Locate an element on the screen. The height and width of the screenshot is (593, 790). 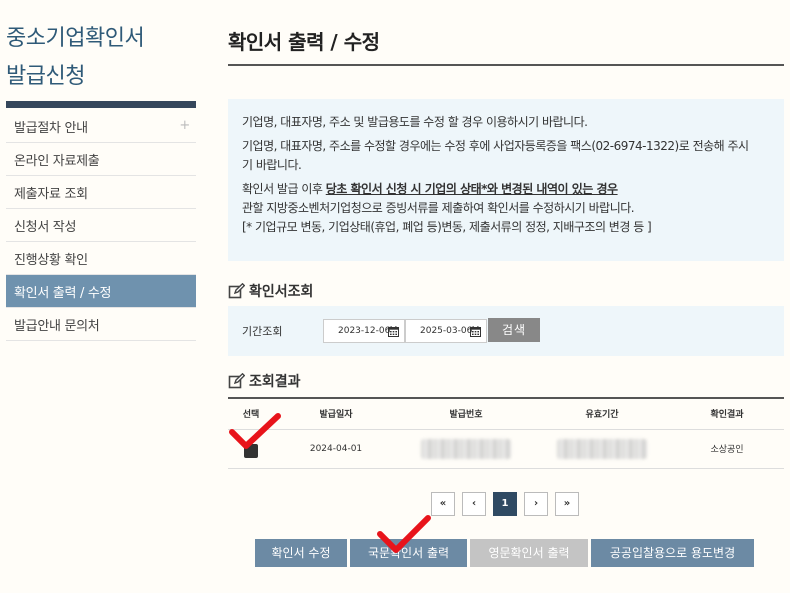
result-cell: 소상공인 is located at coordinates (727, 449).